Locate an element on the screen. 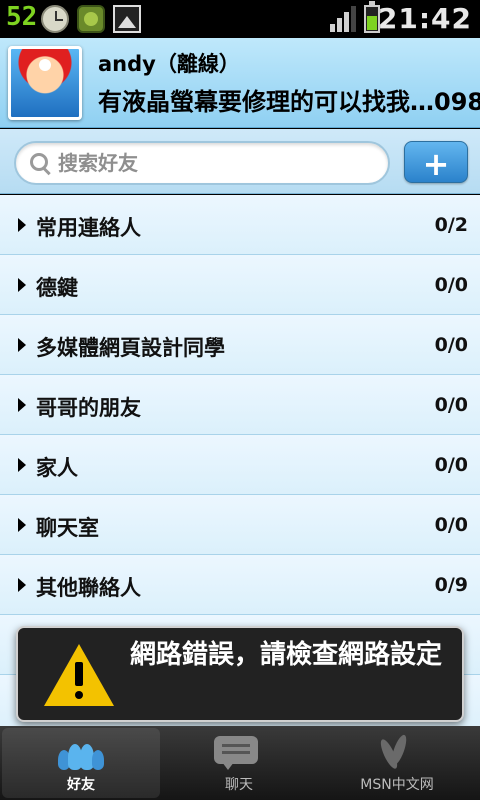 This screenshot has width=480, height=800. search-input is located at coordinates (218, 163).